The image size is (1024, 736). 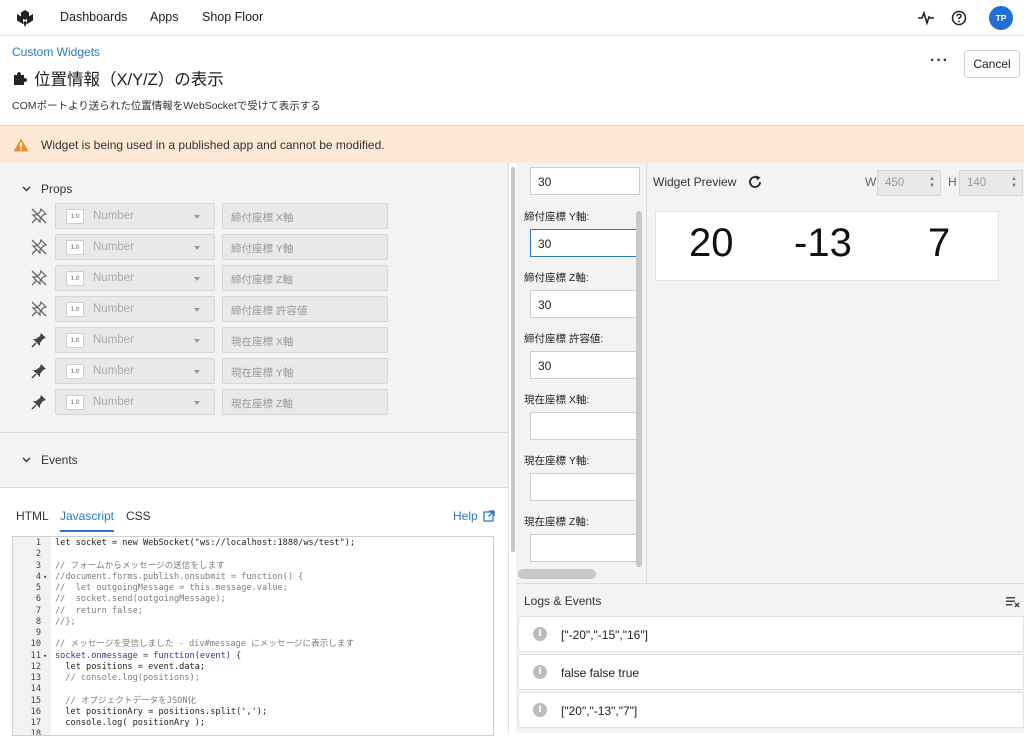 What do you see at coordinates (639, 389) in the screenshot?
I see `fields-scrollbar` at bounding box center [639, 389].